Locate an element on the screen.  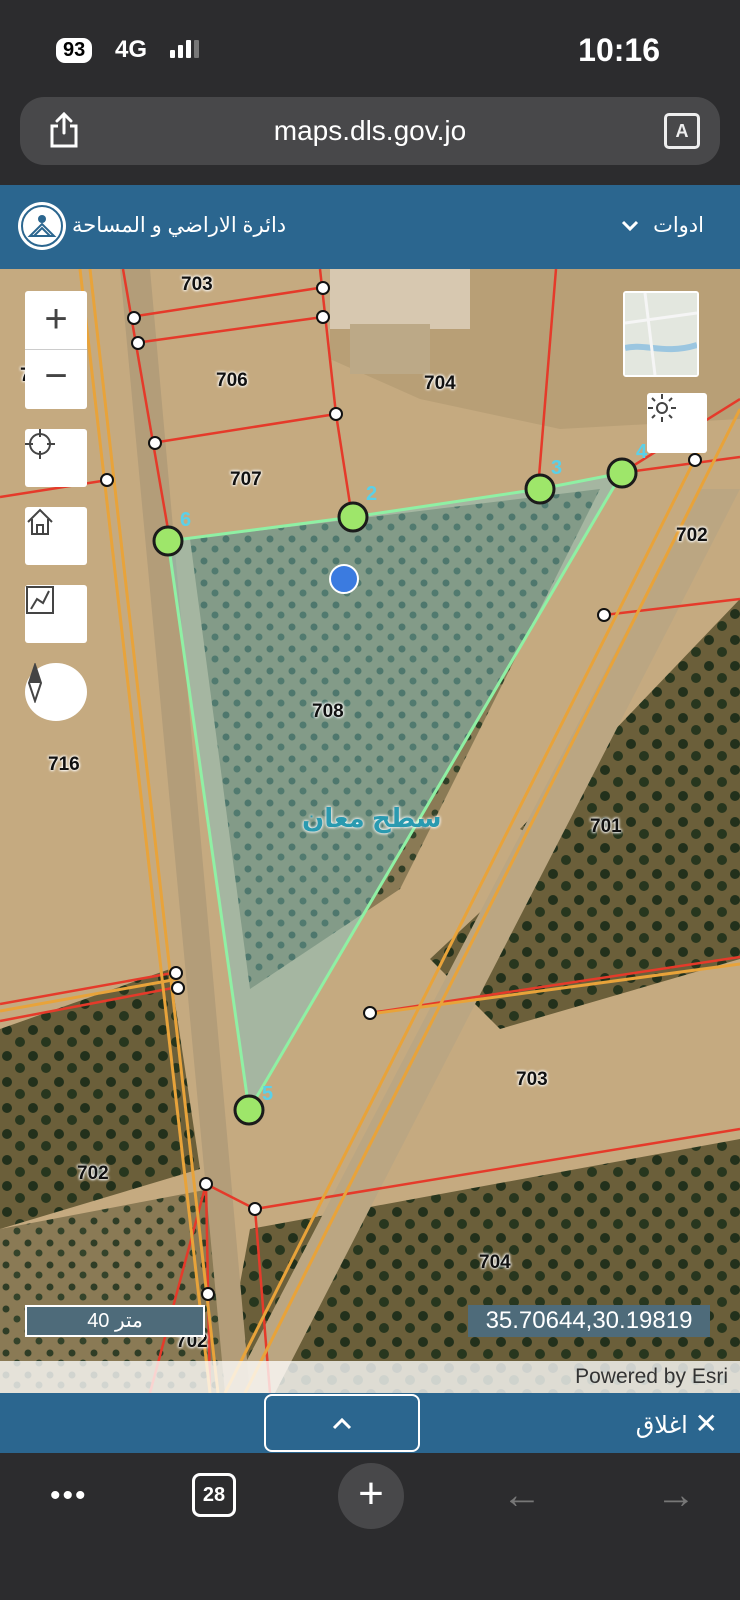
translate-icon: A is located at coordinates (682, 131).